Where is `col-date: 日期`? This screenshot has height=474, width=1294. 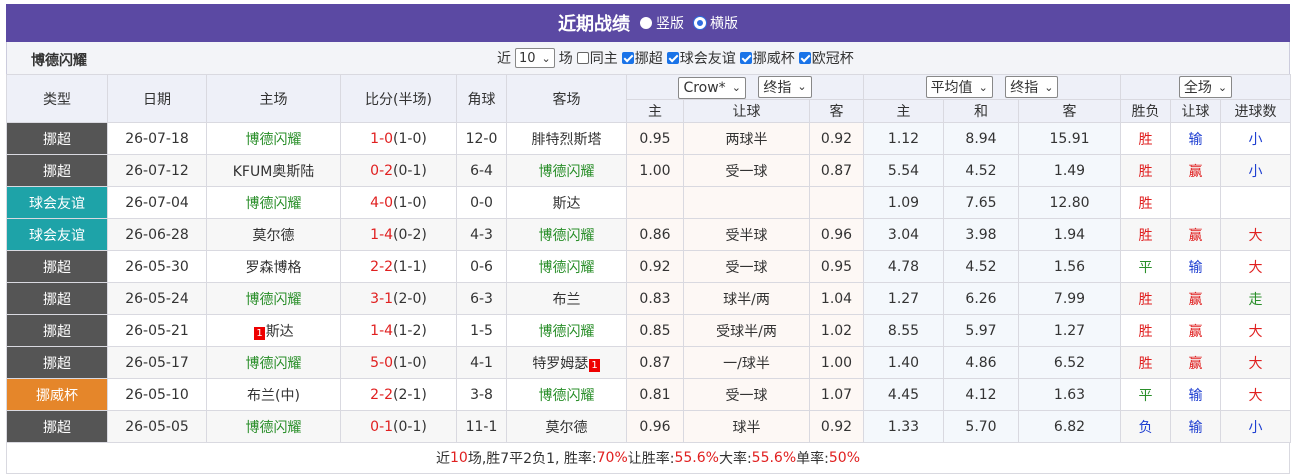 col-date: 日期 is located at coordinates (157, 98).